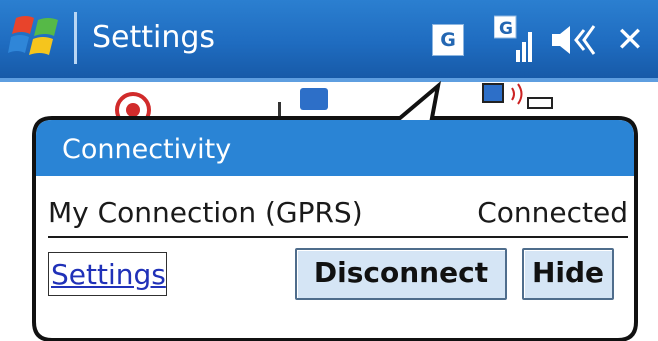 The height and width of the screenshot is (341, 658). Describe the element at coordinates (205, 212) in the screenshot. I see `connection-name: My Connection (GPRS)` at that location.